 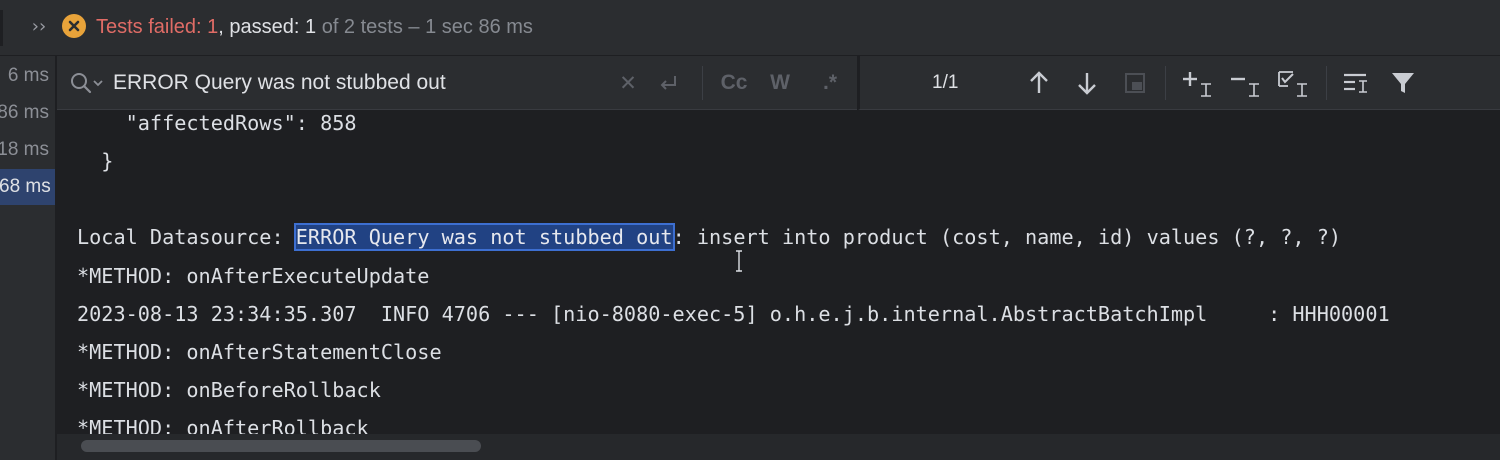 I want to click on select-all-occurrences-icon, so click(x=1135, y=83).